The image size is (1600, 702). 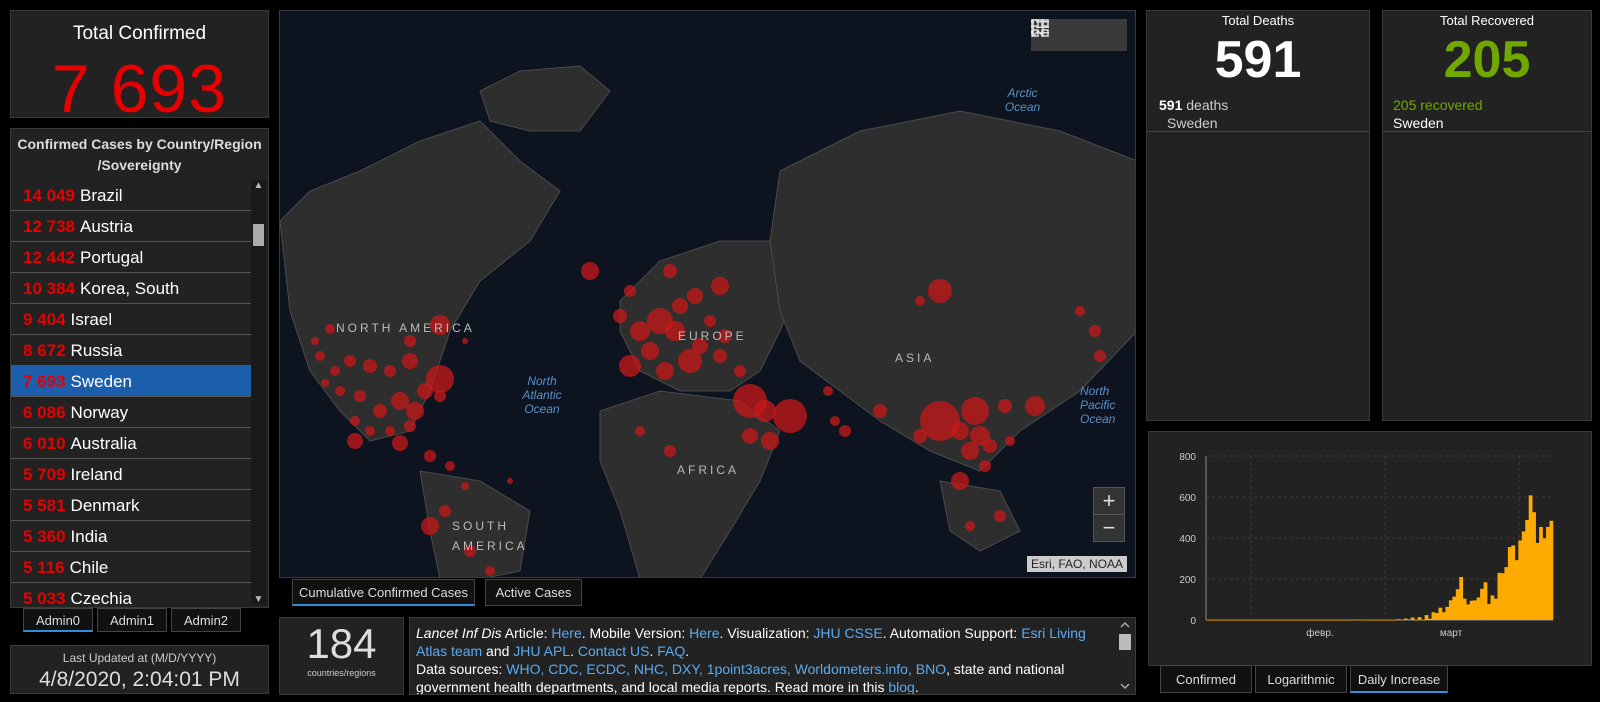 I want to click on jhu-apl-link: JHU APL, so click(x=541, y=651).